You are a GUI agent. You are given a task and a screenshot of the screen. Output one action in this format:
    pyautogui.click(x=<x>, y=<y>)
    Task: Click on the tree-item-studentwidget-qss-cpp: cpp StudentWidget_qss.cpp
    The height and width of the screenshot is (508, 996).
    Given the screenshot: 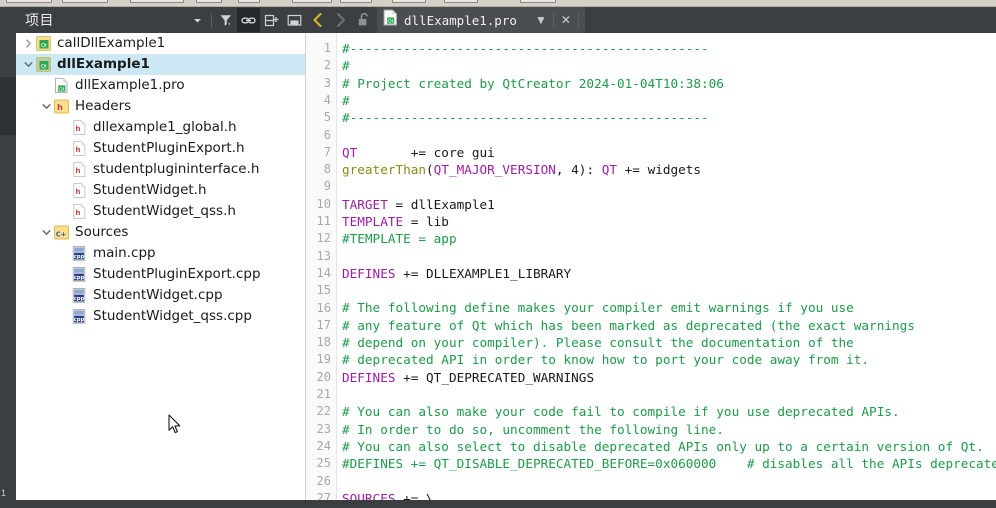 What is the action you would take?
    pyautogui.click(x=160, y=316)
    